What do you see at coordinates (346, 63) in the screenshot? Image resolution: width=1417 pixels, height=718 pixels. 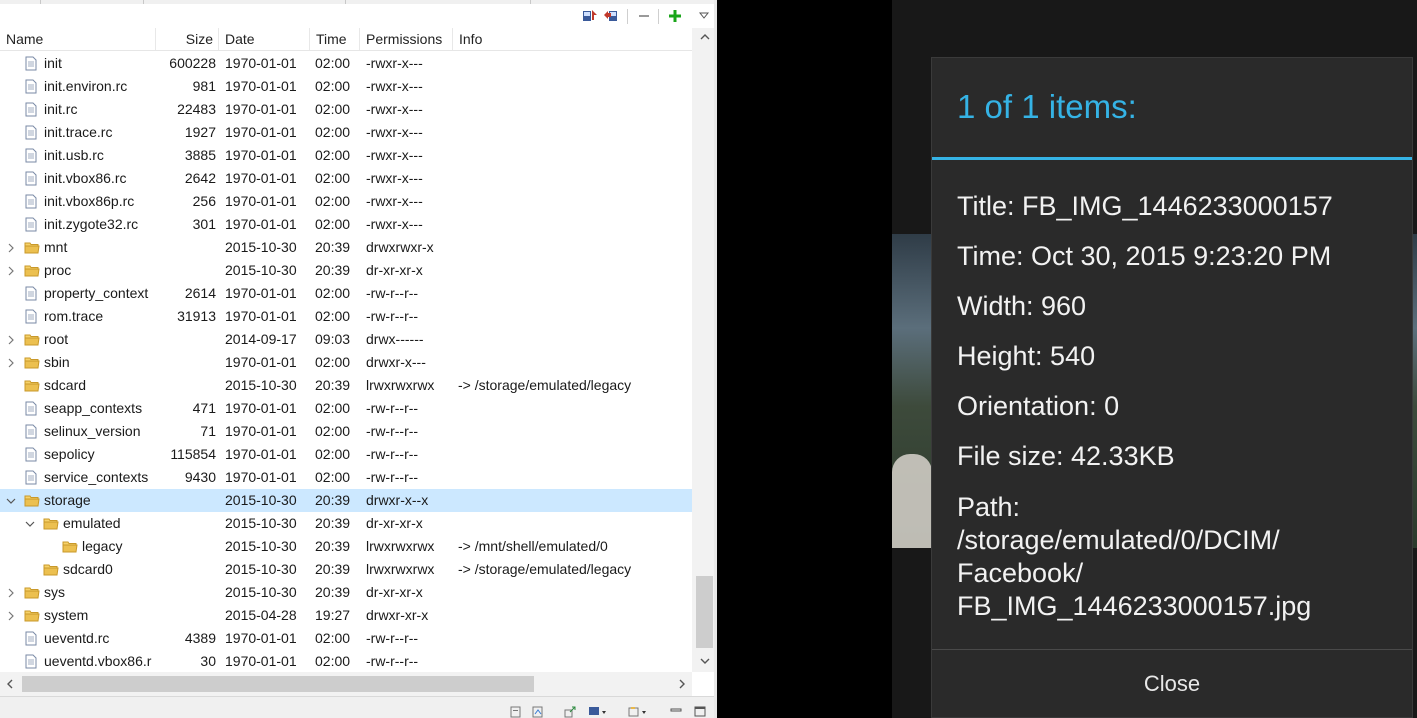 I see `table-row: init 600228 1970-01-01 02:00 -rwxr-x---` at bounding box center [346, 63].